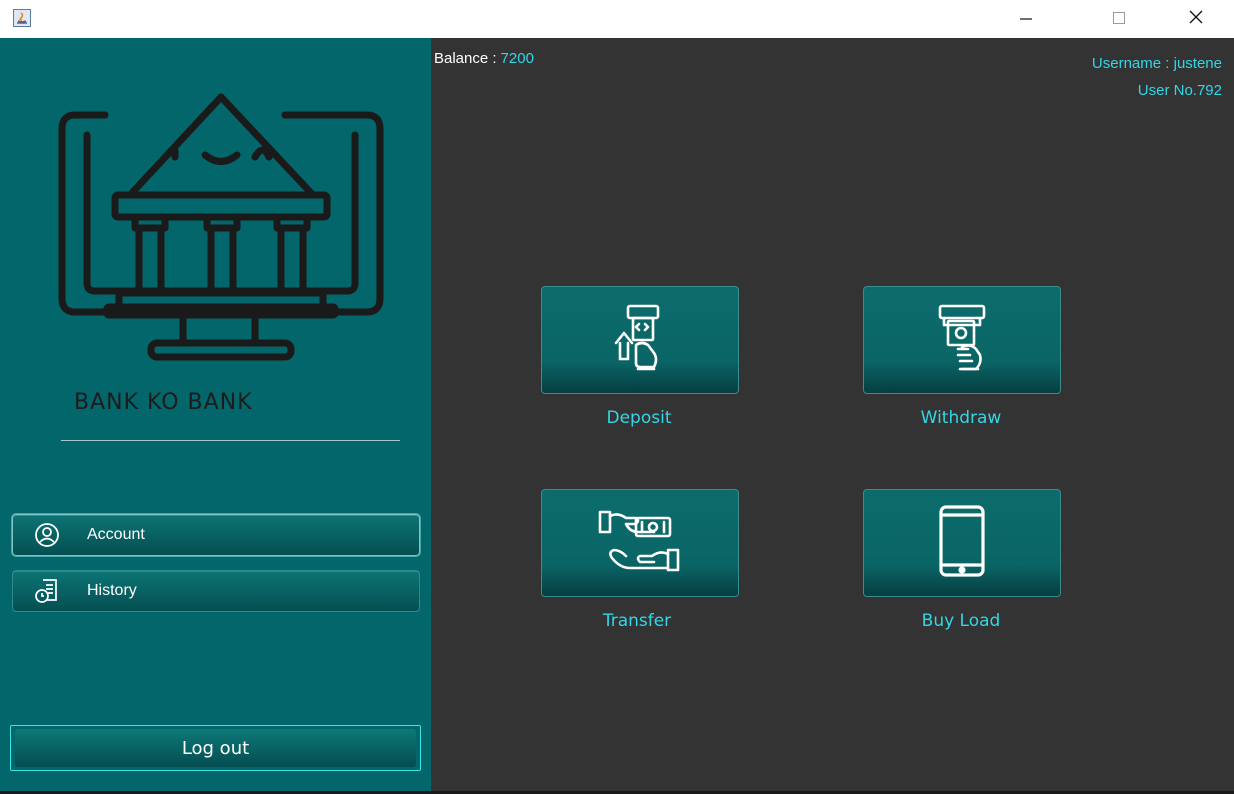  Describe the element at coordinates (221, 230) in the screenshot. I see `bank-monitor-logo` at that location.